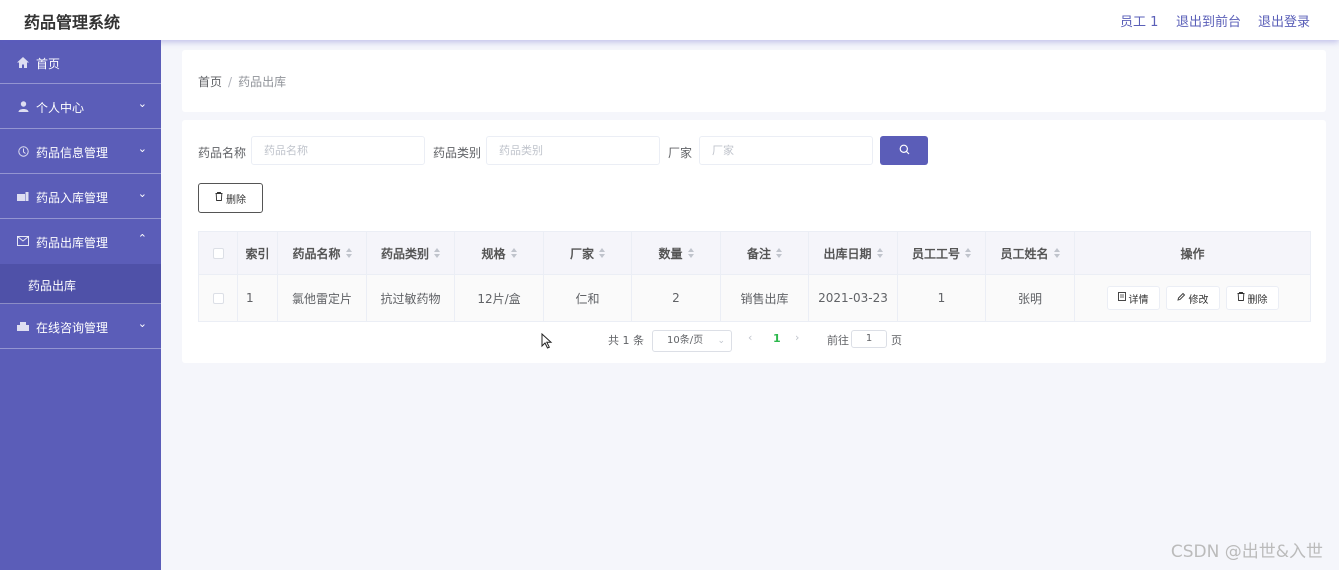 The image size is (1339, 570). I want to click on page-size-value: 10条/页, so click(685, 340).